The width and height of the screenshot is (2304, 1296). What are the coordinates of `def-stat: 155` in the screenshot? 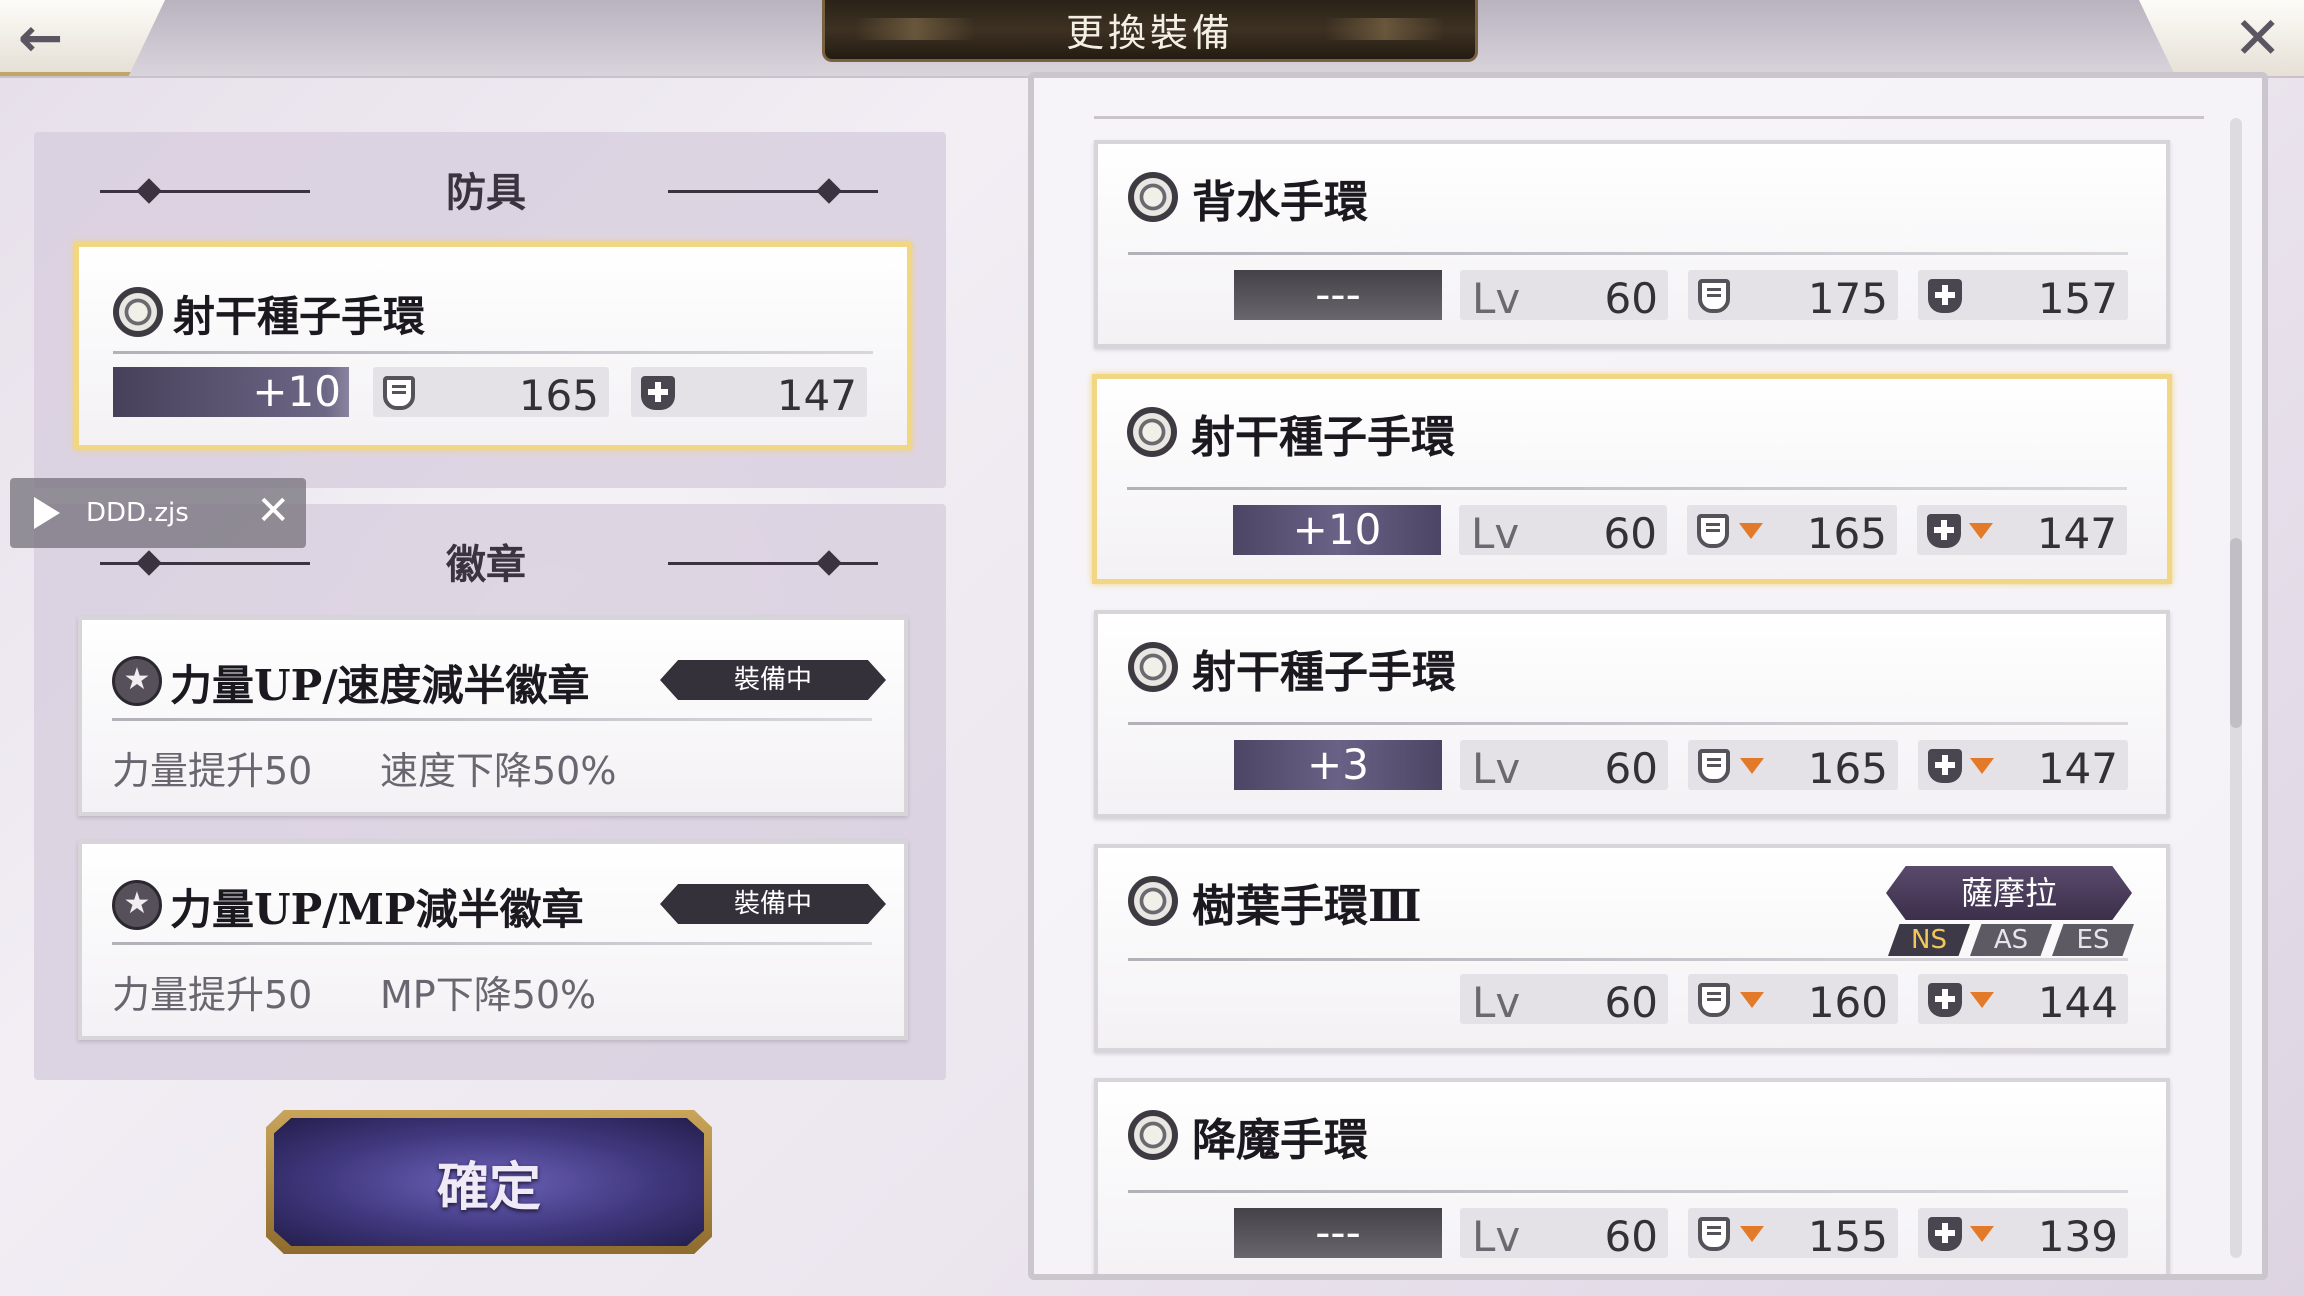 It's located at (1793, 1234).